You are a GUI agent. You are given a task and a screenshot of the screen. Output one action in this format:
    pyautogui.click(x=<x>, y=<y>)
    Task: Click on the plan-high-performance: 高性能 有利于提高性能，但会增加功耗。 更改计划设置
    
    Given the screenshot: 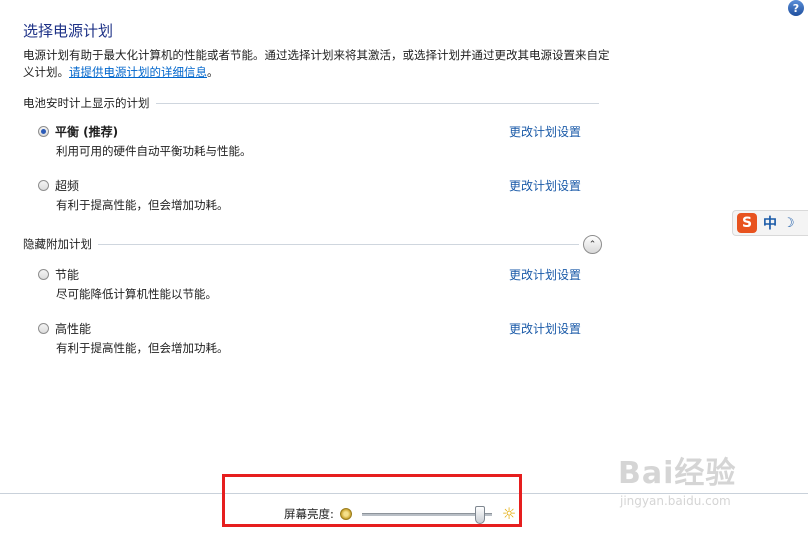 What is the action you would take?
    pyautogui.click(x=318, y=338)
    